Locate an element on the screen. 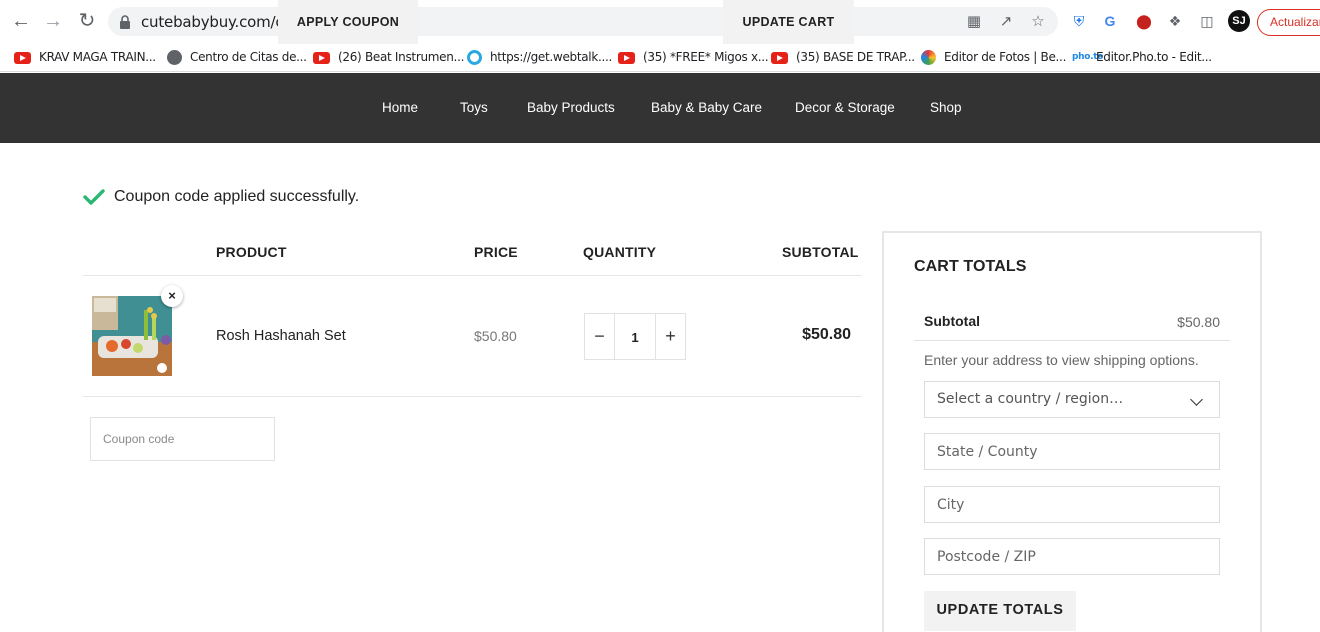  address-bar: cutebabybuy.com/cart/ ▦ ↗ ☆ is located at coordinates (583, 21).